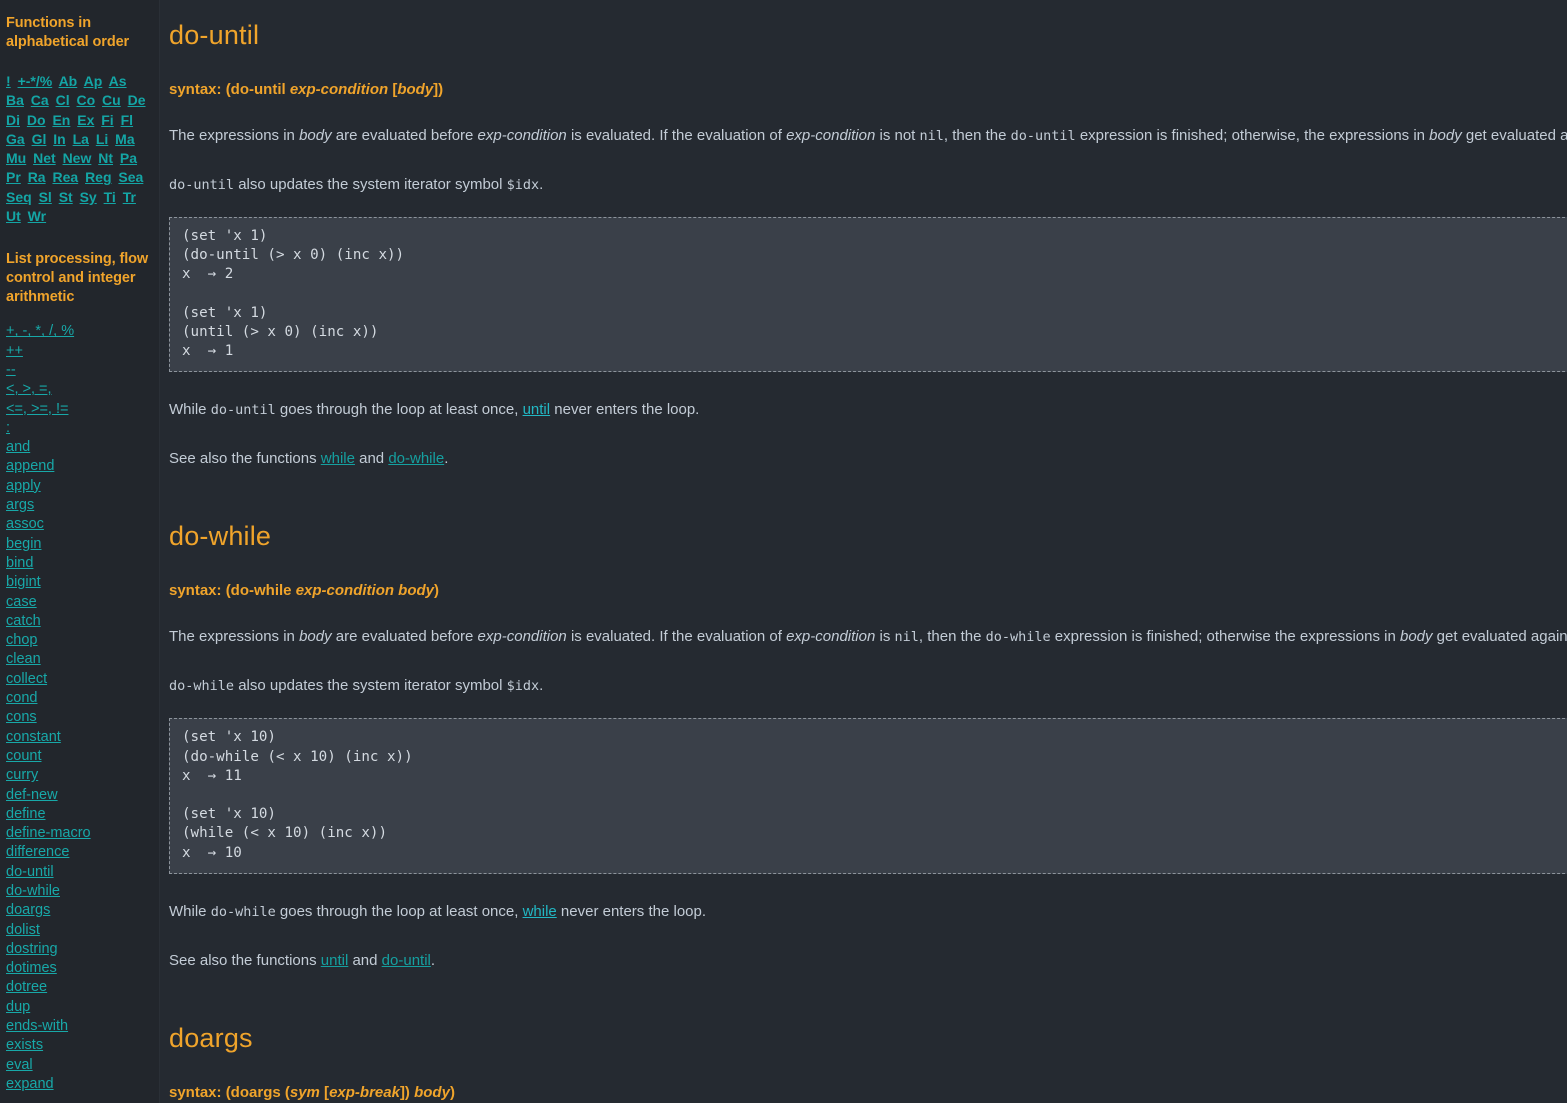 This screenshot has width=1567, height=1103. Describe the element at coordinates (365, 960) in the screenshot. I see `text-fragment: and` at that location.